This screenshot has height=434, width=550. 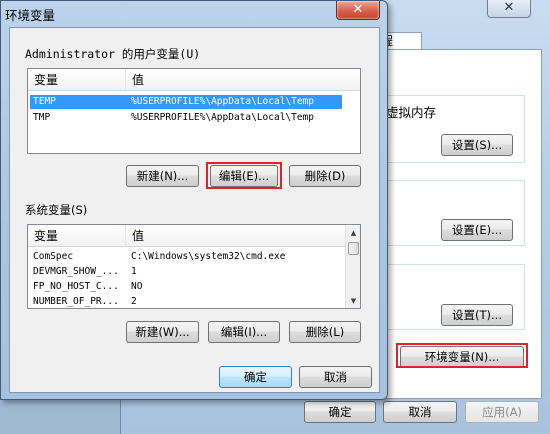 I want to click on env-var-highlight-box, so click(x=462, y=355).